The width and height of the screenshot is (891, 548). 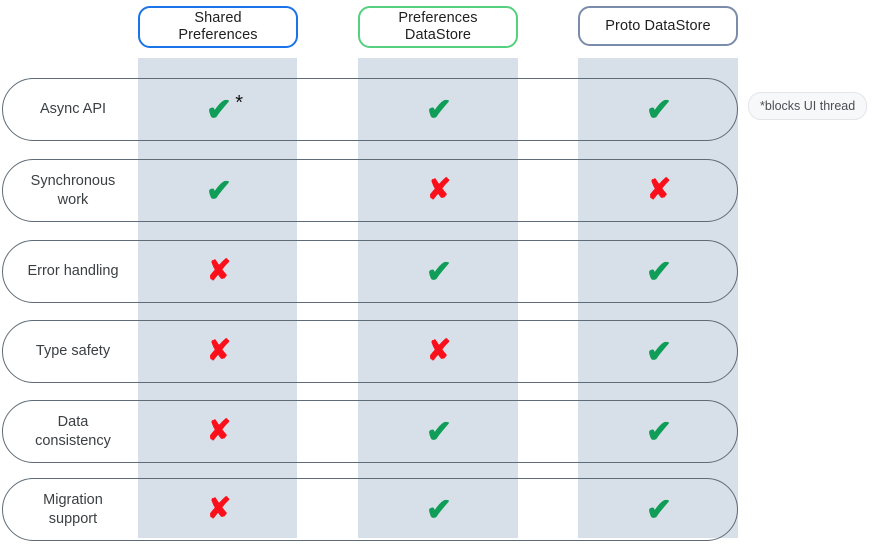 I want to click on row-label-error-handling: Error handling, so click(x=71, y=271).